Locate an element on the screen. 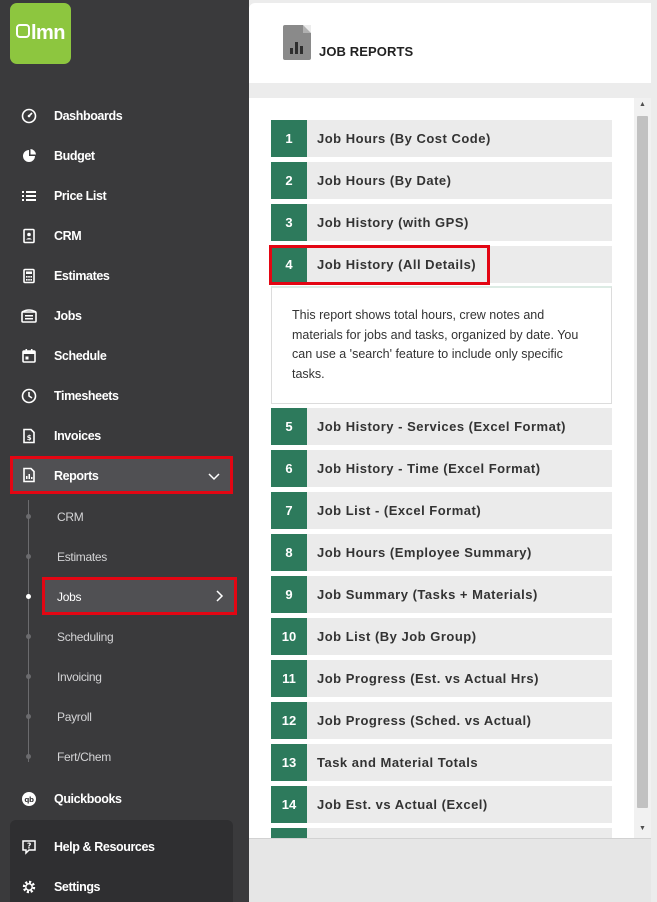 The width and height of the screenshot is (657, 902). quickbooks-icon: qb is located at coordinates (29, 799).